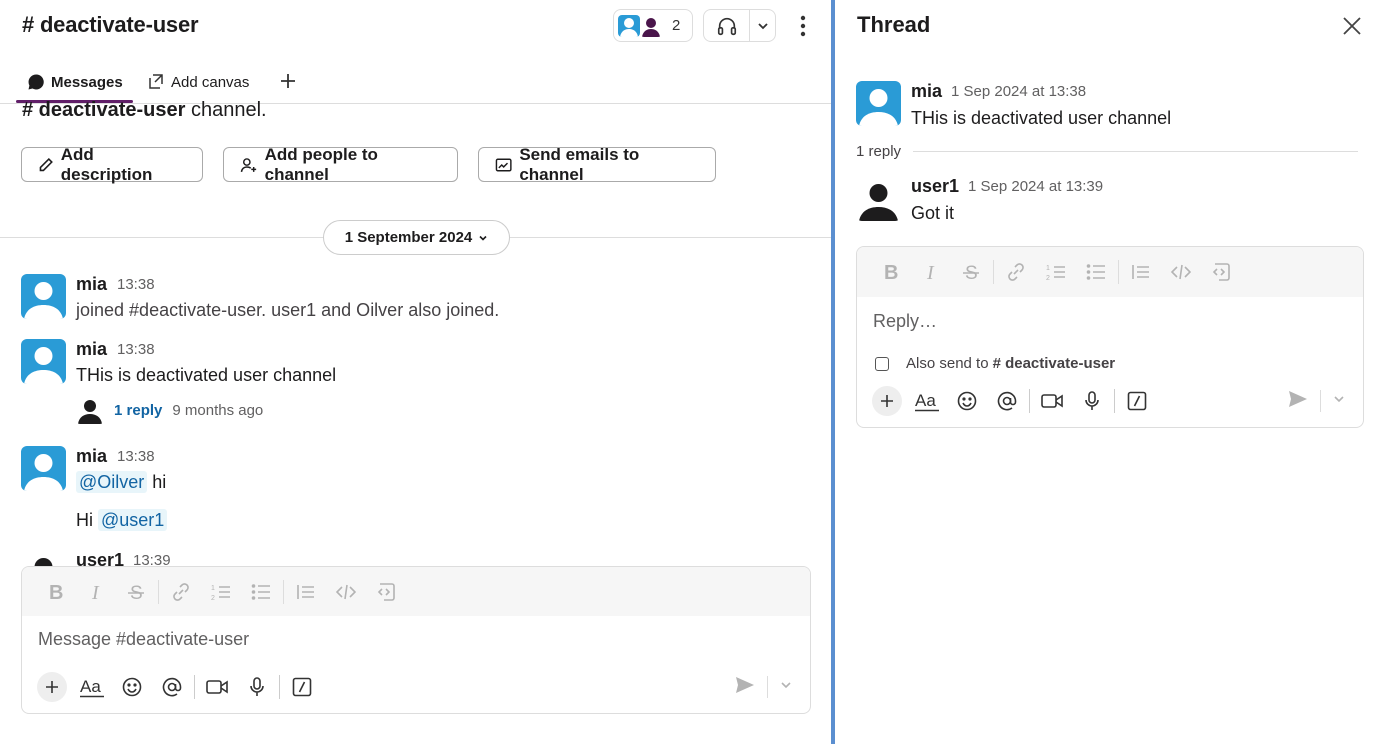 Image resolution: width=1389 pixels, height=744 pixels. Describe the element at coordinates (416, 640) in the screenshot. I see `message-composer: B I S 12 Message #deactivate-user Aa` at that location.